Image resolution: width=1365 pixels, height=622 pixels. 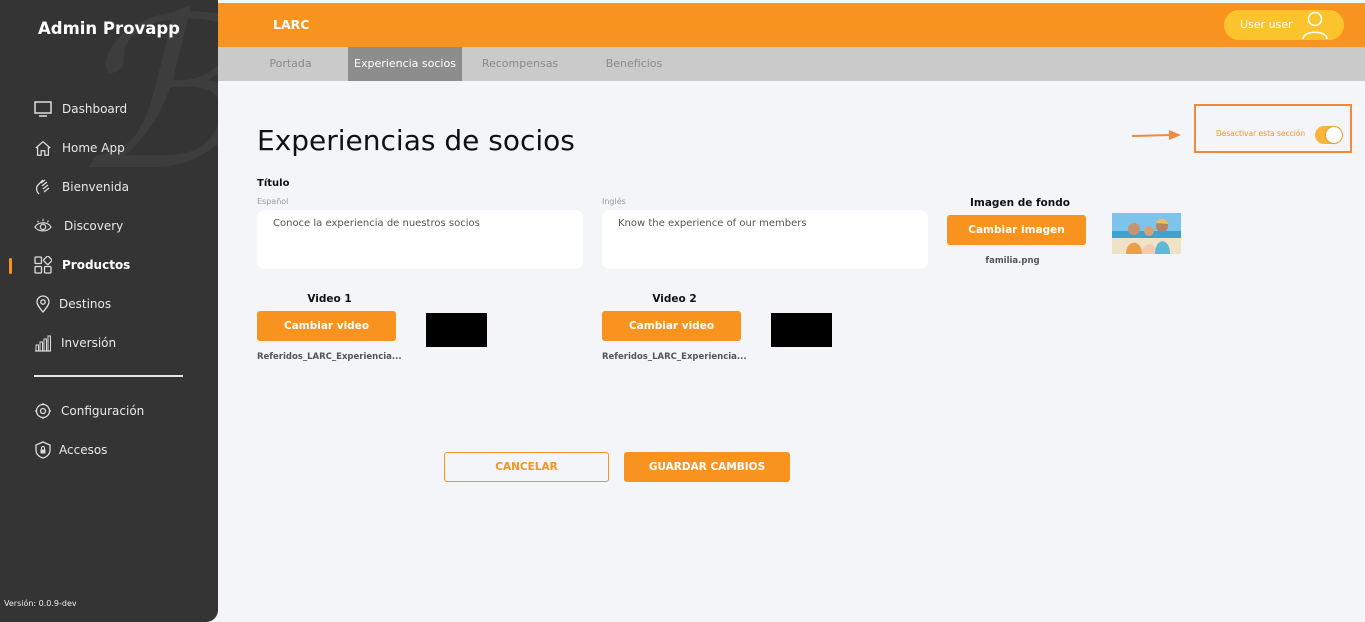 What do you see at coordinates (1266, 24) in the screenshot?
I see `user-name: User user` at bounding box center [1266, 24].